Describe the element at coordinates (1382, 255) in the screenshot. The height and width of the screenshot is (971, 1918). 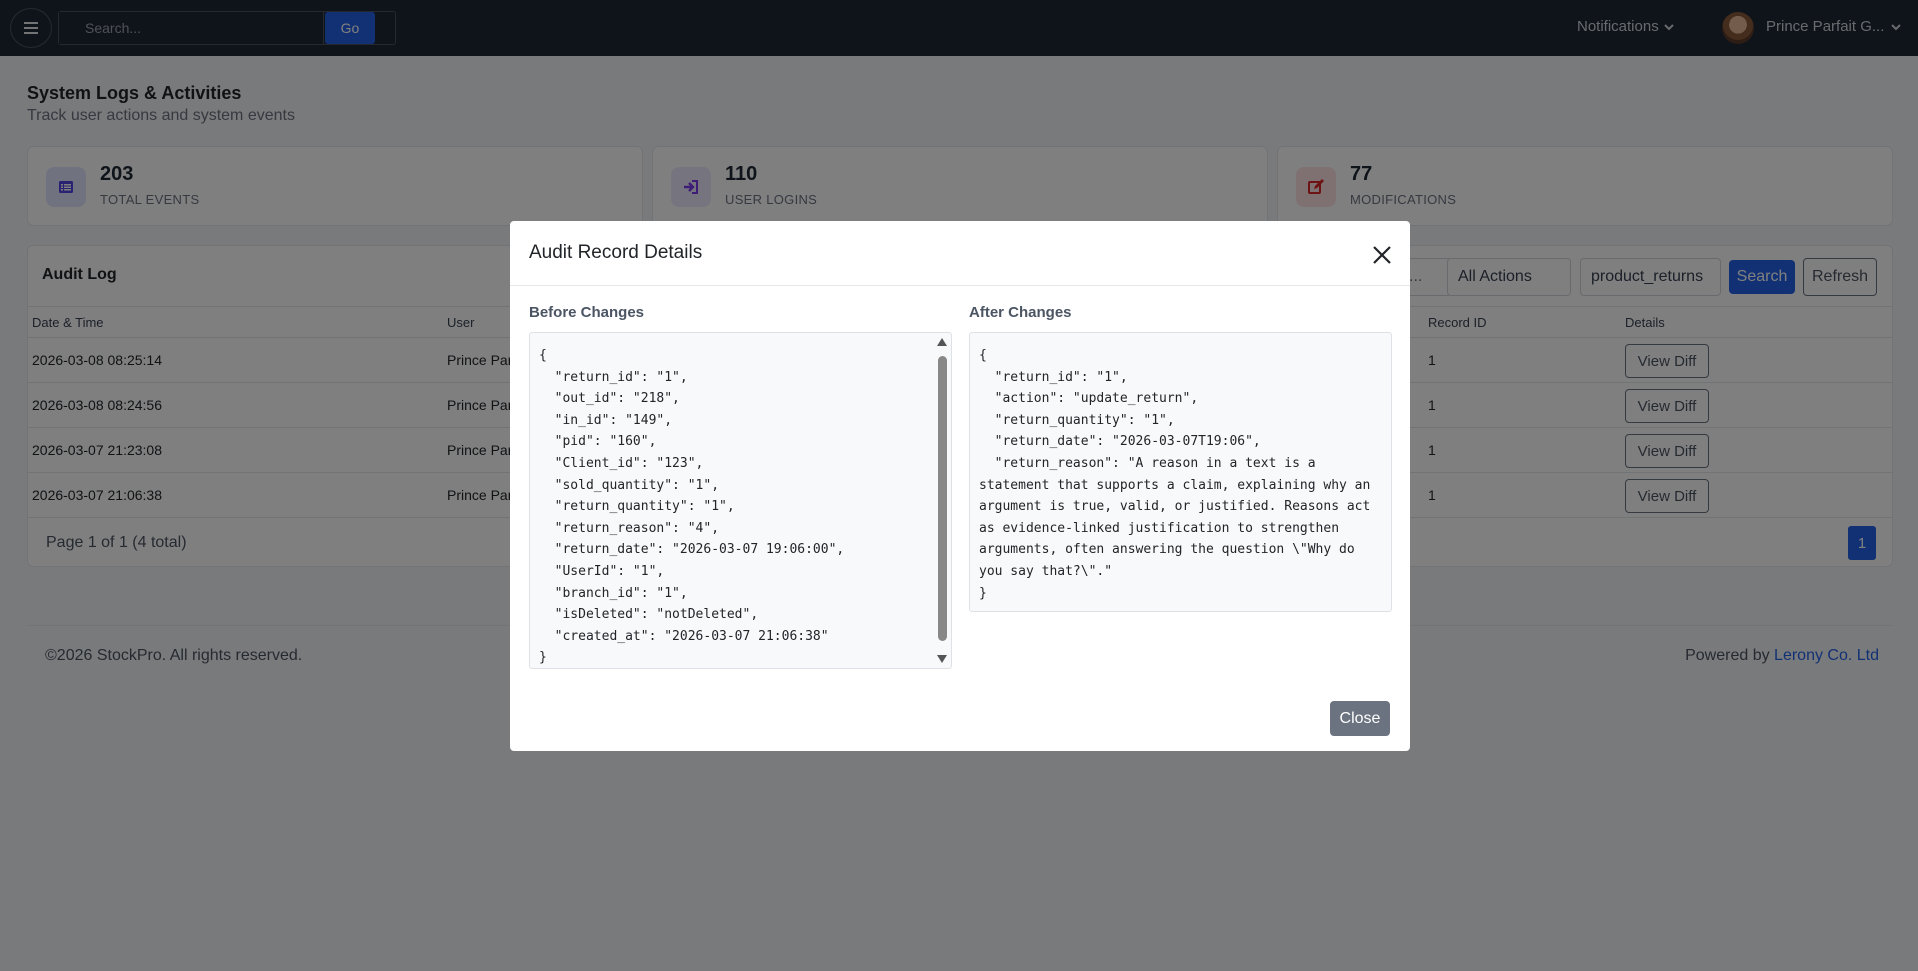
I see `close-icon` at that location.